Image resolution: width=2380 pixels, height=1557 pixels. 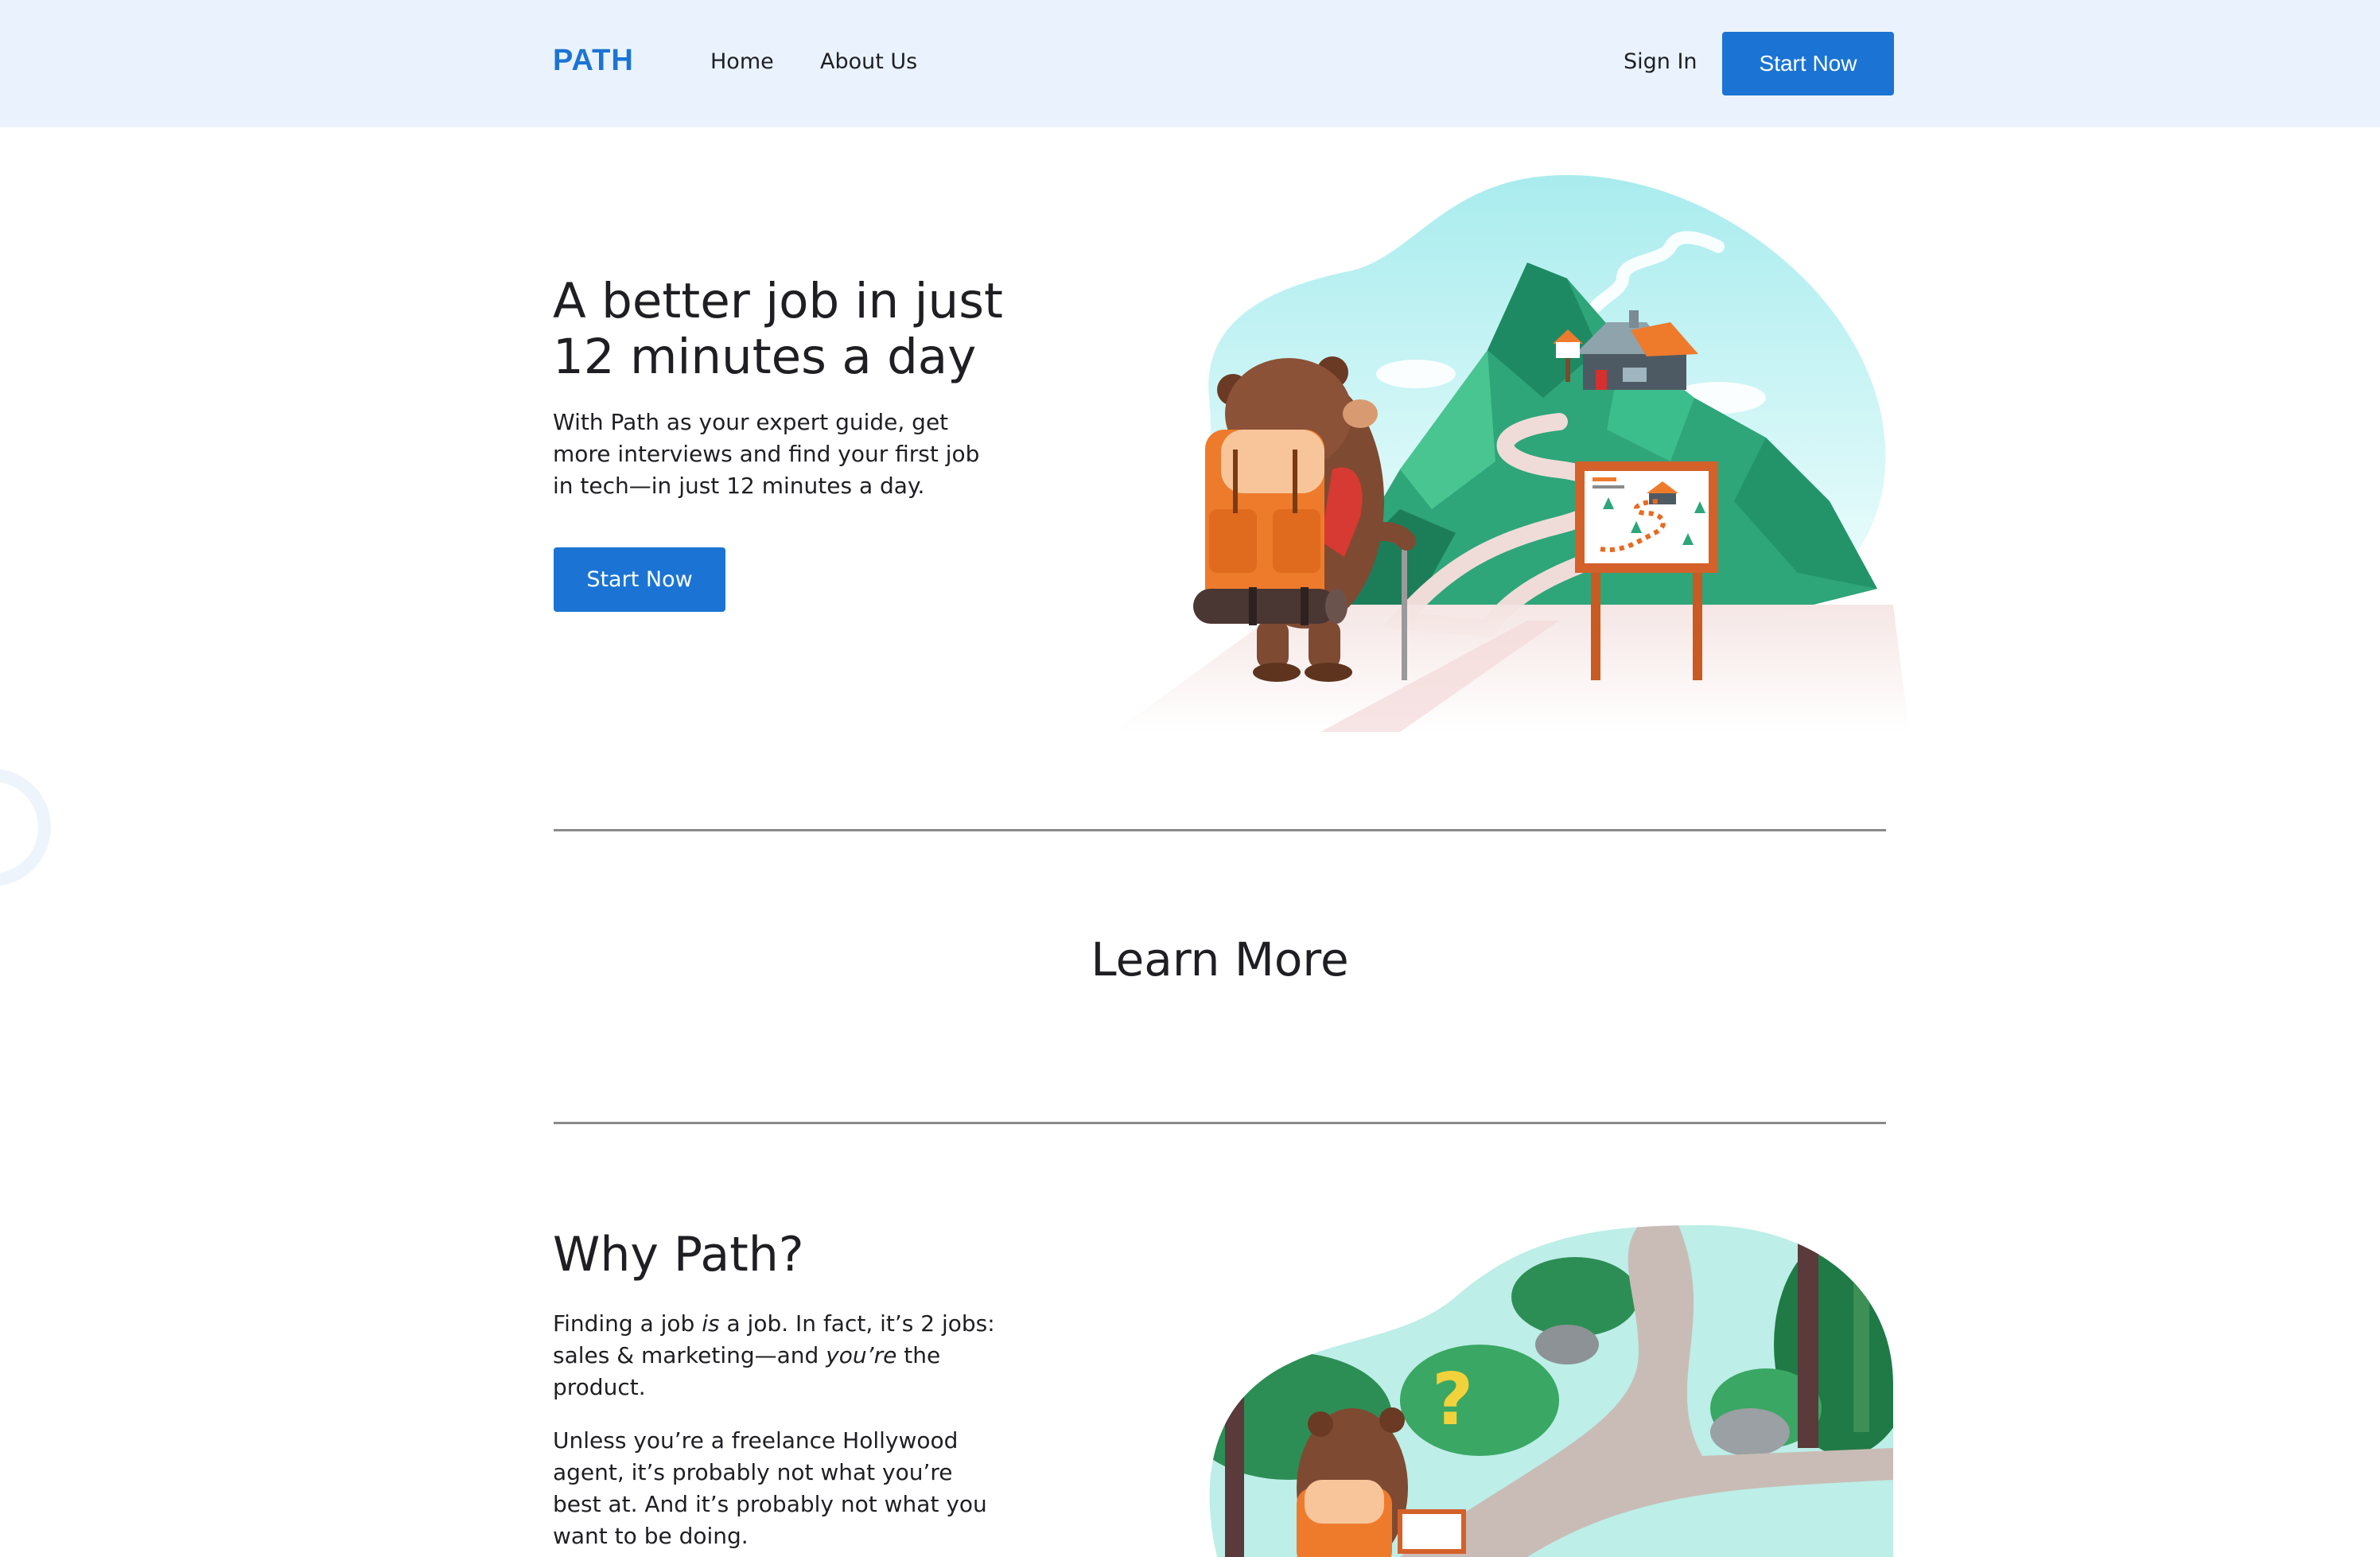 I want to click on hero-start-now-button: Start Now, so click(x=639, y=579).